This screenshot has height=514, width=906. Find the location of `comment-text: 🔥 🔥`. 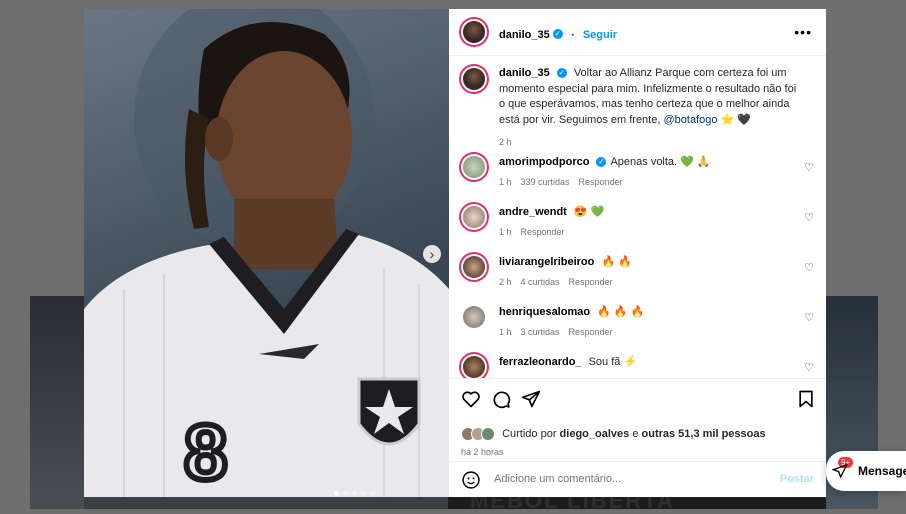

comment-text: 🔥 🔥 is located at coordinates (616, 262).